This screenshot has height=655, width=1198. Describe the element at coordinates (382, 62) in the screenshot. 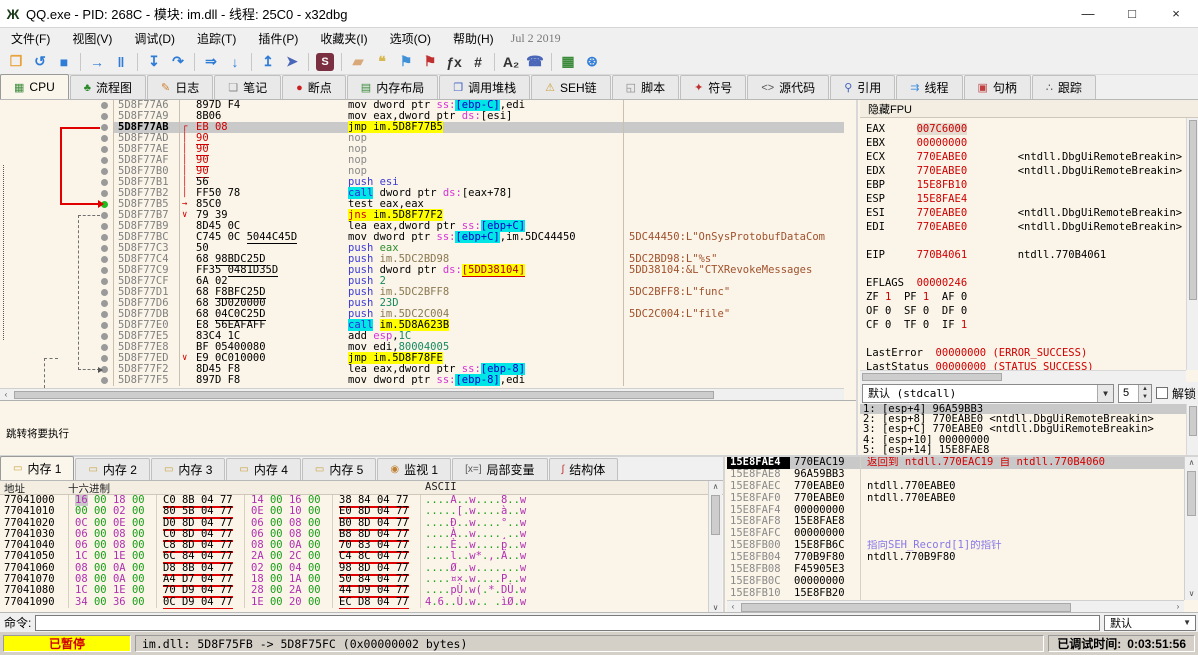

I see `comments-icon: ❝` at that location.